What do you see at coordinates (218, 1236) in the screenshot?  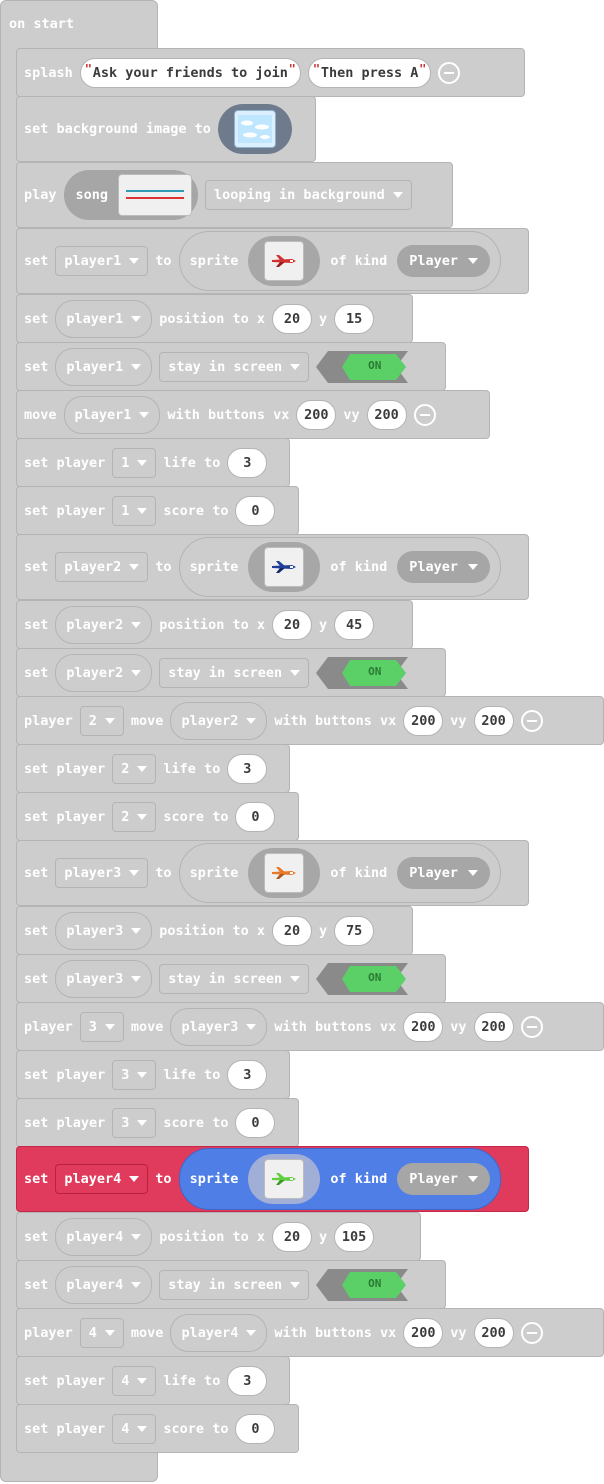 I see `set-player4-position-block: set player4 position to x 20 y 105` at bounding box center [218, 1236].